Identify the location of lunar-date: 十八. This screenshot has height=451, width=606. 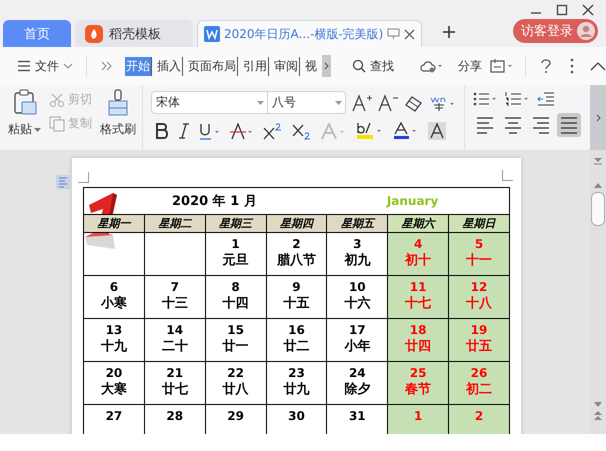
(479, 304).